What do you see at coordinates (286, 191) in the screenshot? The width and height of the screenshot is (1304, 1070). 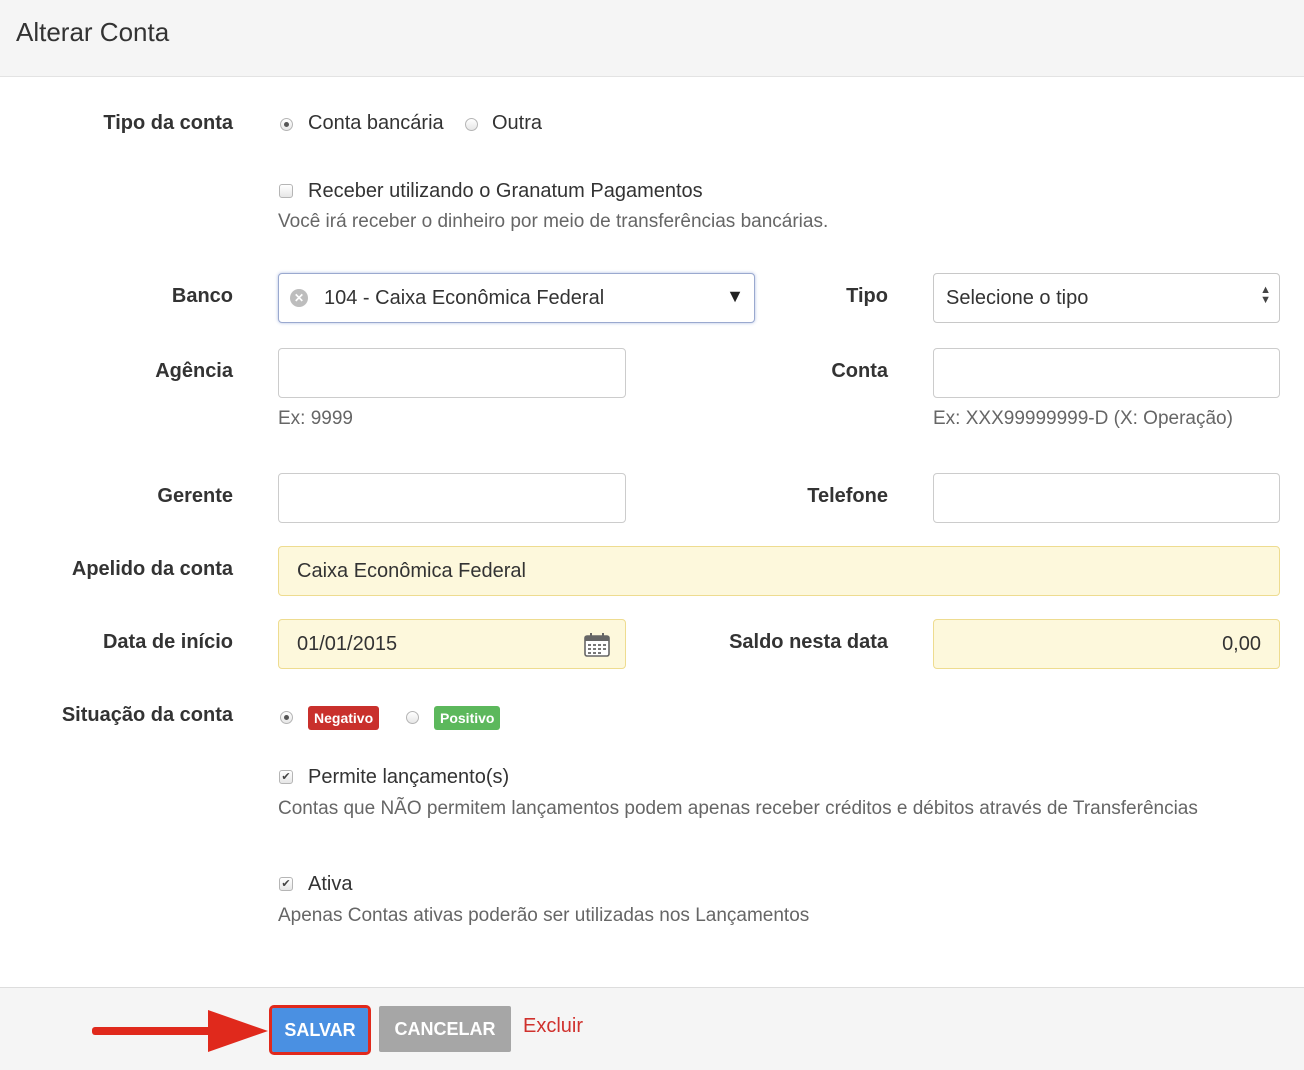 I see `granatum-checkbox` at bounding box center [286, 191].